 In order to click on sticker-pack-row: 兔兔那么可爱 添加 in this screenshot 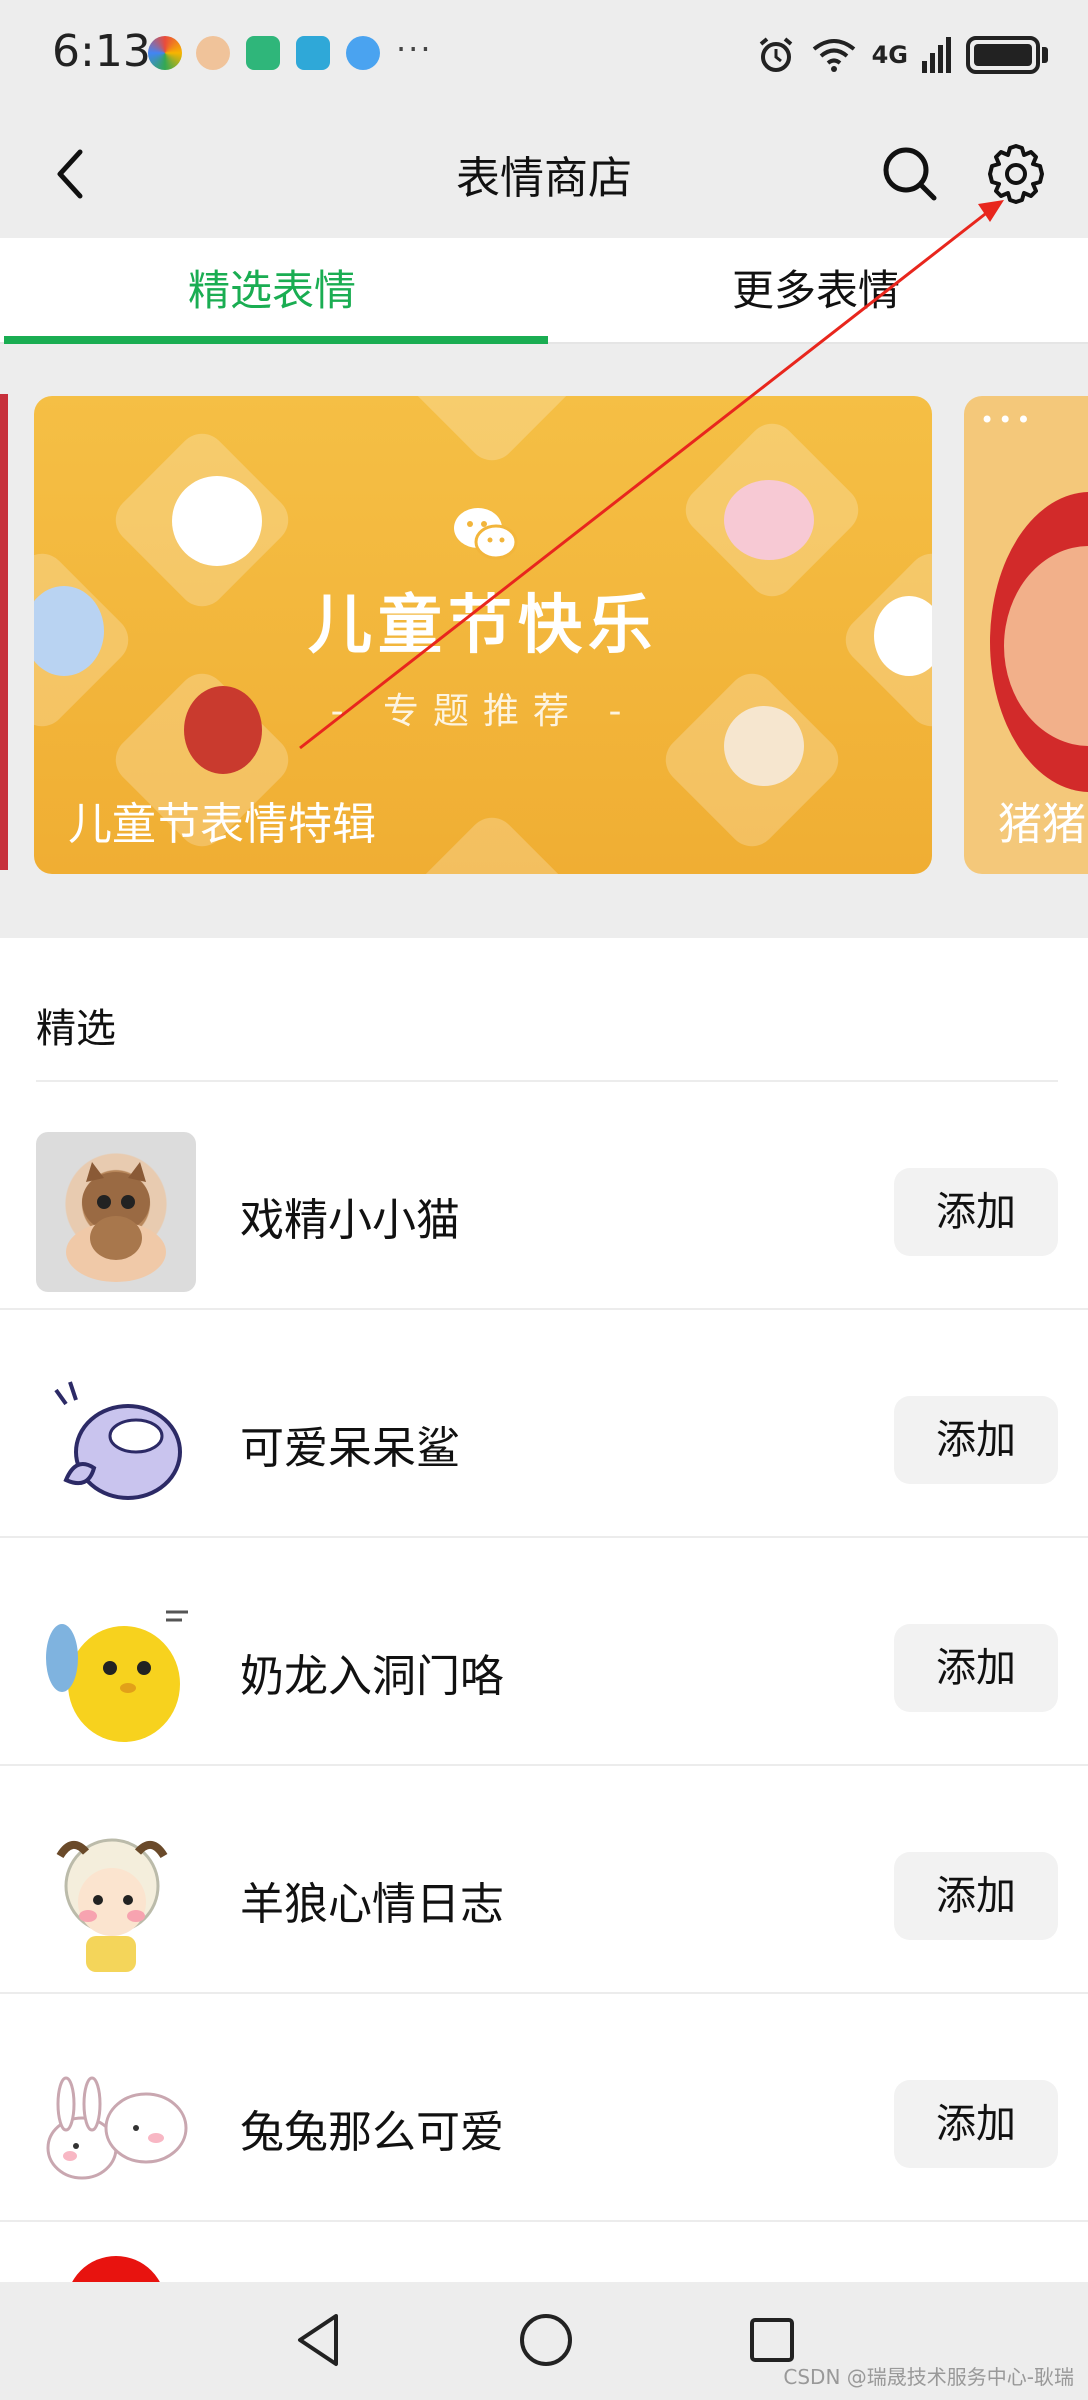, I will do `click(544, 2108)`.